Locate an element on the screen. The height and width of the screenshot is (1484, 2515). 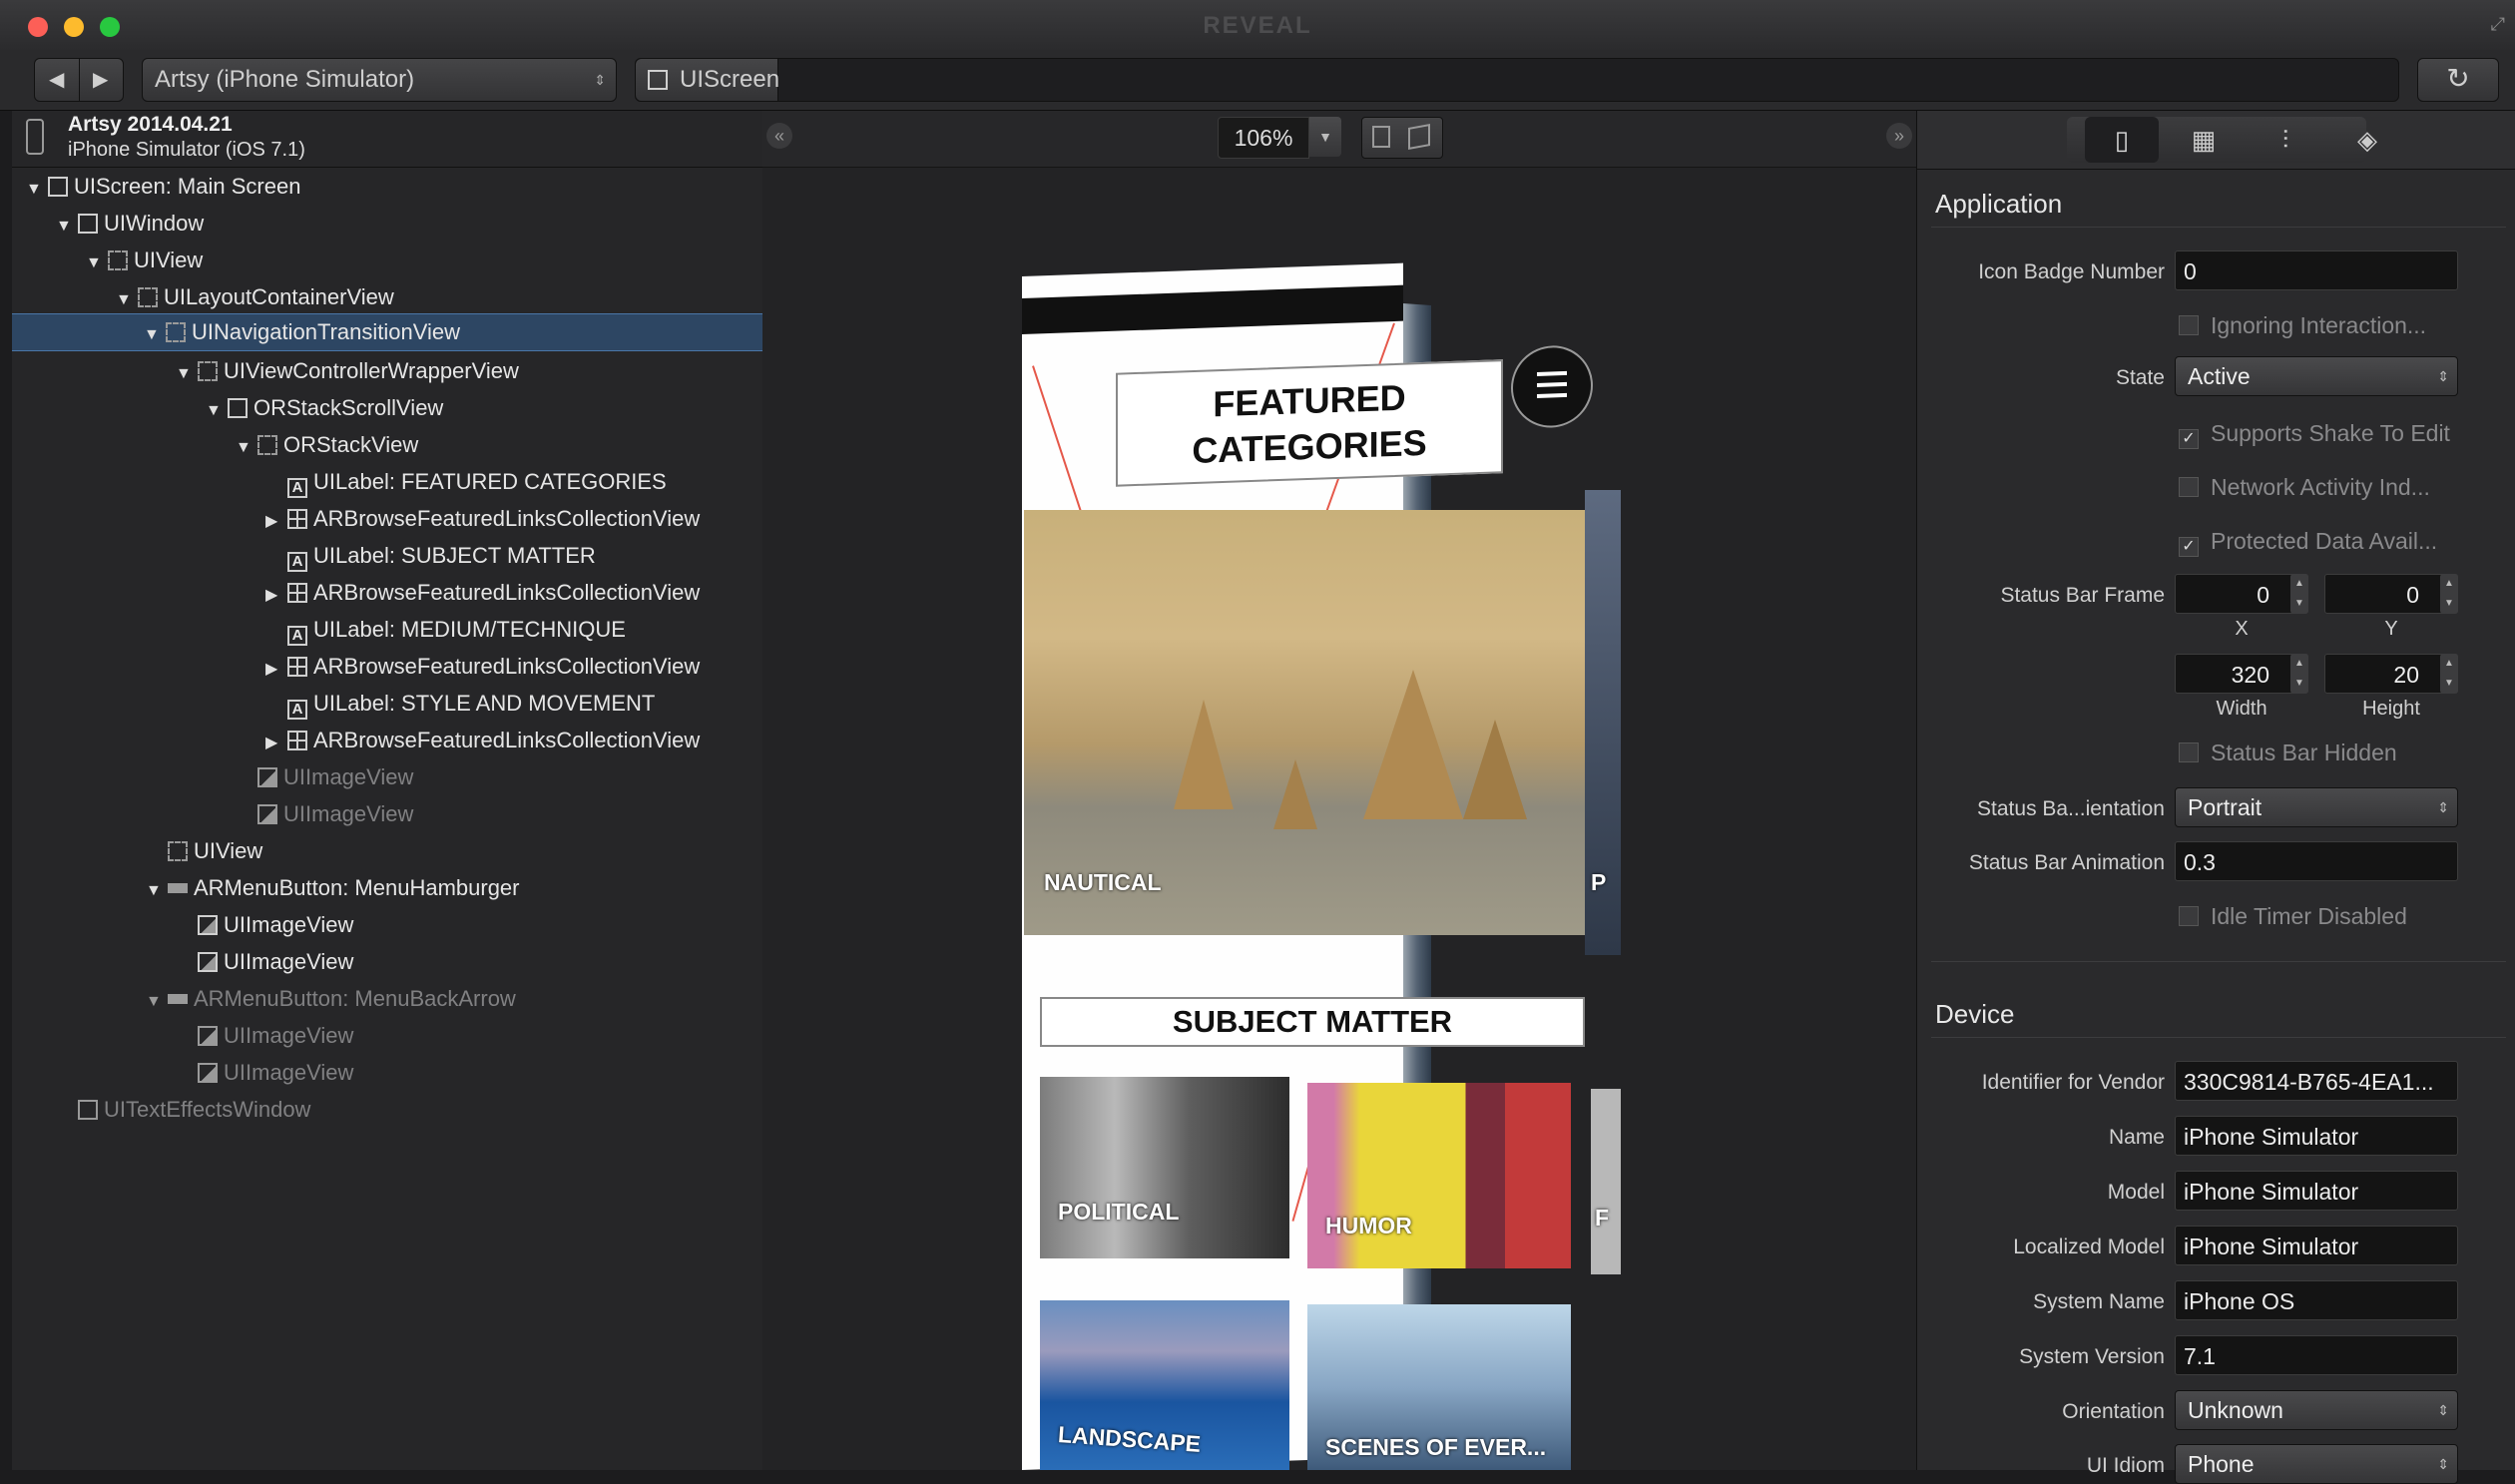
system-name-field: iPhone OS is located at coordinates (2316, 1300).